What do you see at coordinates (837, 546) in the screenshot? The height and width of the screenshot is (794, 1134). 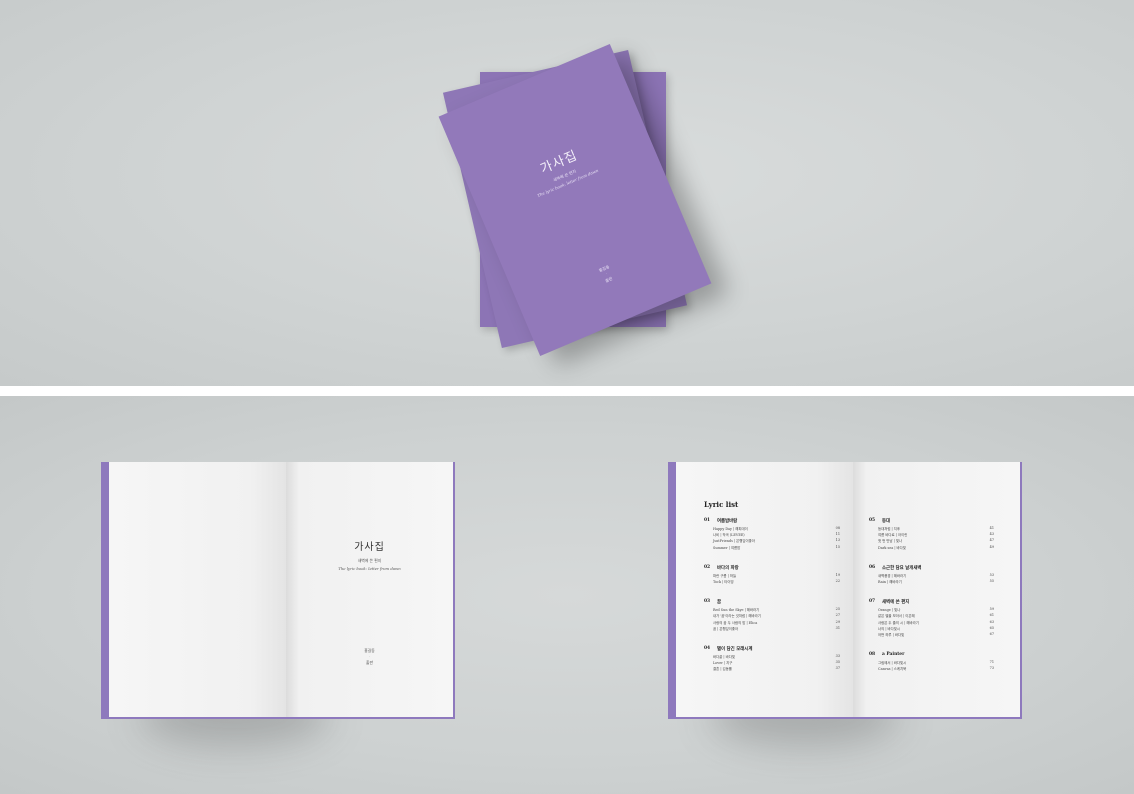 I see `toc-page-number: 15` at bounding box center [837, 546].